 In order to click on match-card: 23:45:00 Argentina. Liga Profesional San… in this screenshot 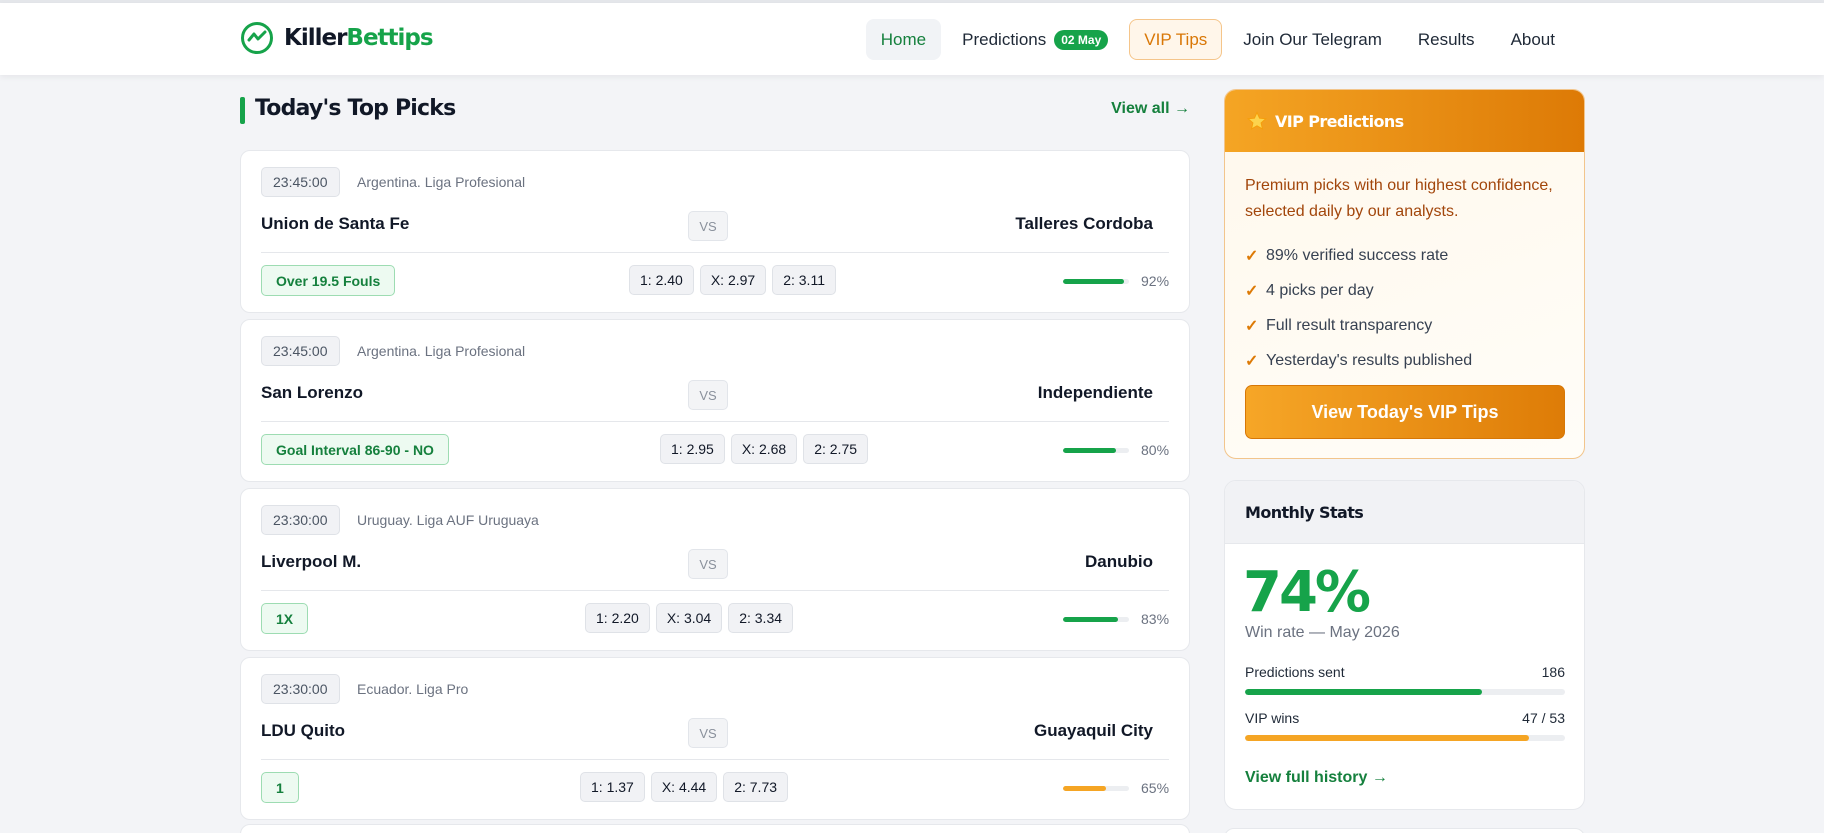, I will do `click(715, 400)`.